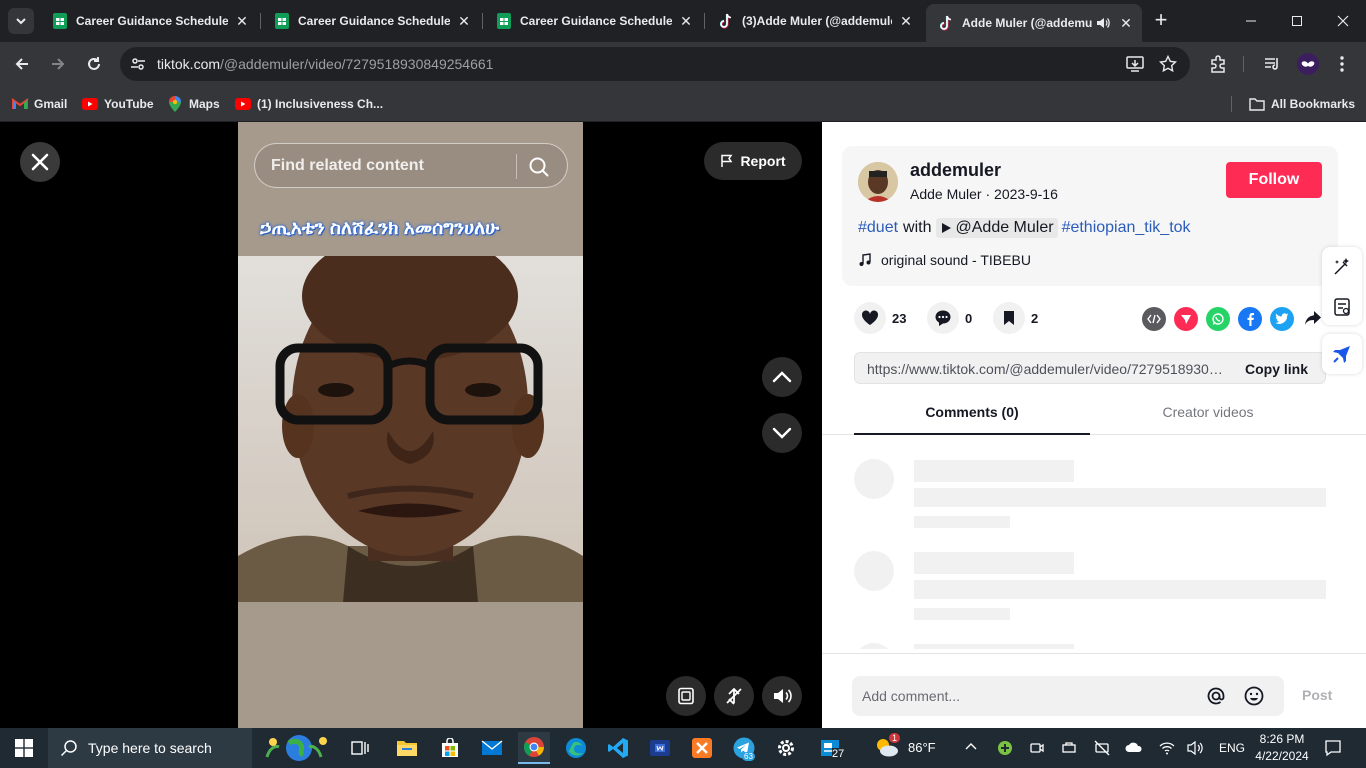  Describe the element at coordinates (814, 21) in the screenshot. I see `browser-tab: (3)Adde Muler (@addemuler ✕` at that location.